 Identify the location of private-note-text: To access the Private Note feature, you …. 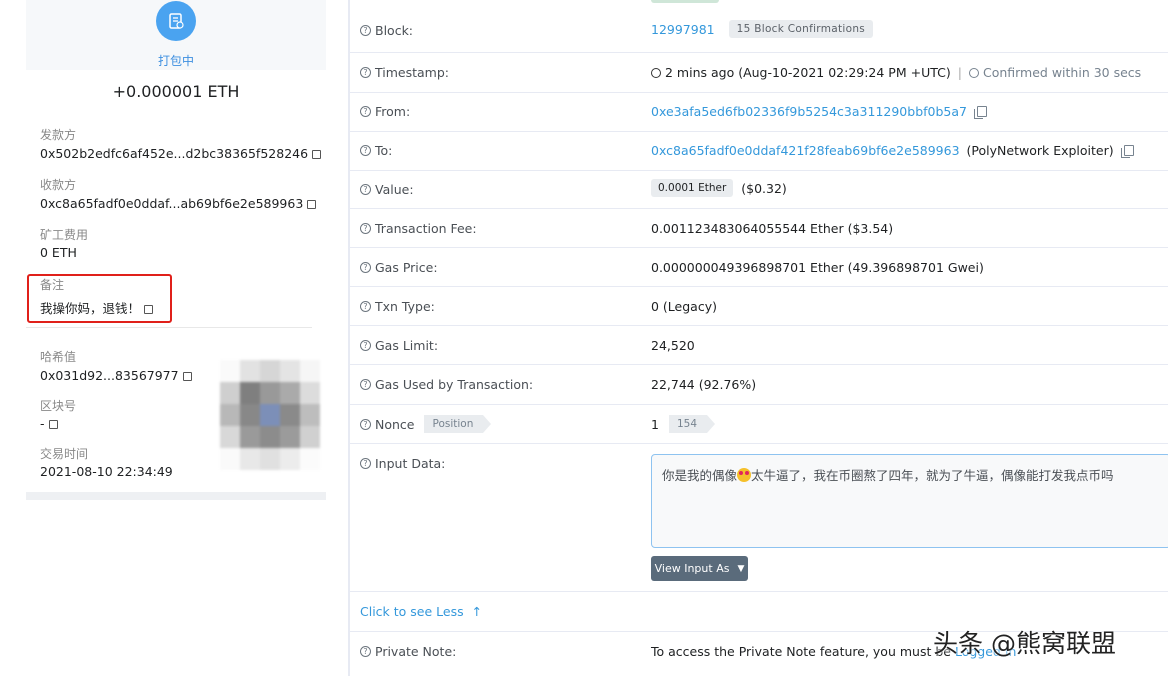
(801, 651).